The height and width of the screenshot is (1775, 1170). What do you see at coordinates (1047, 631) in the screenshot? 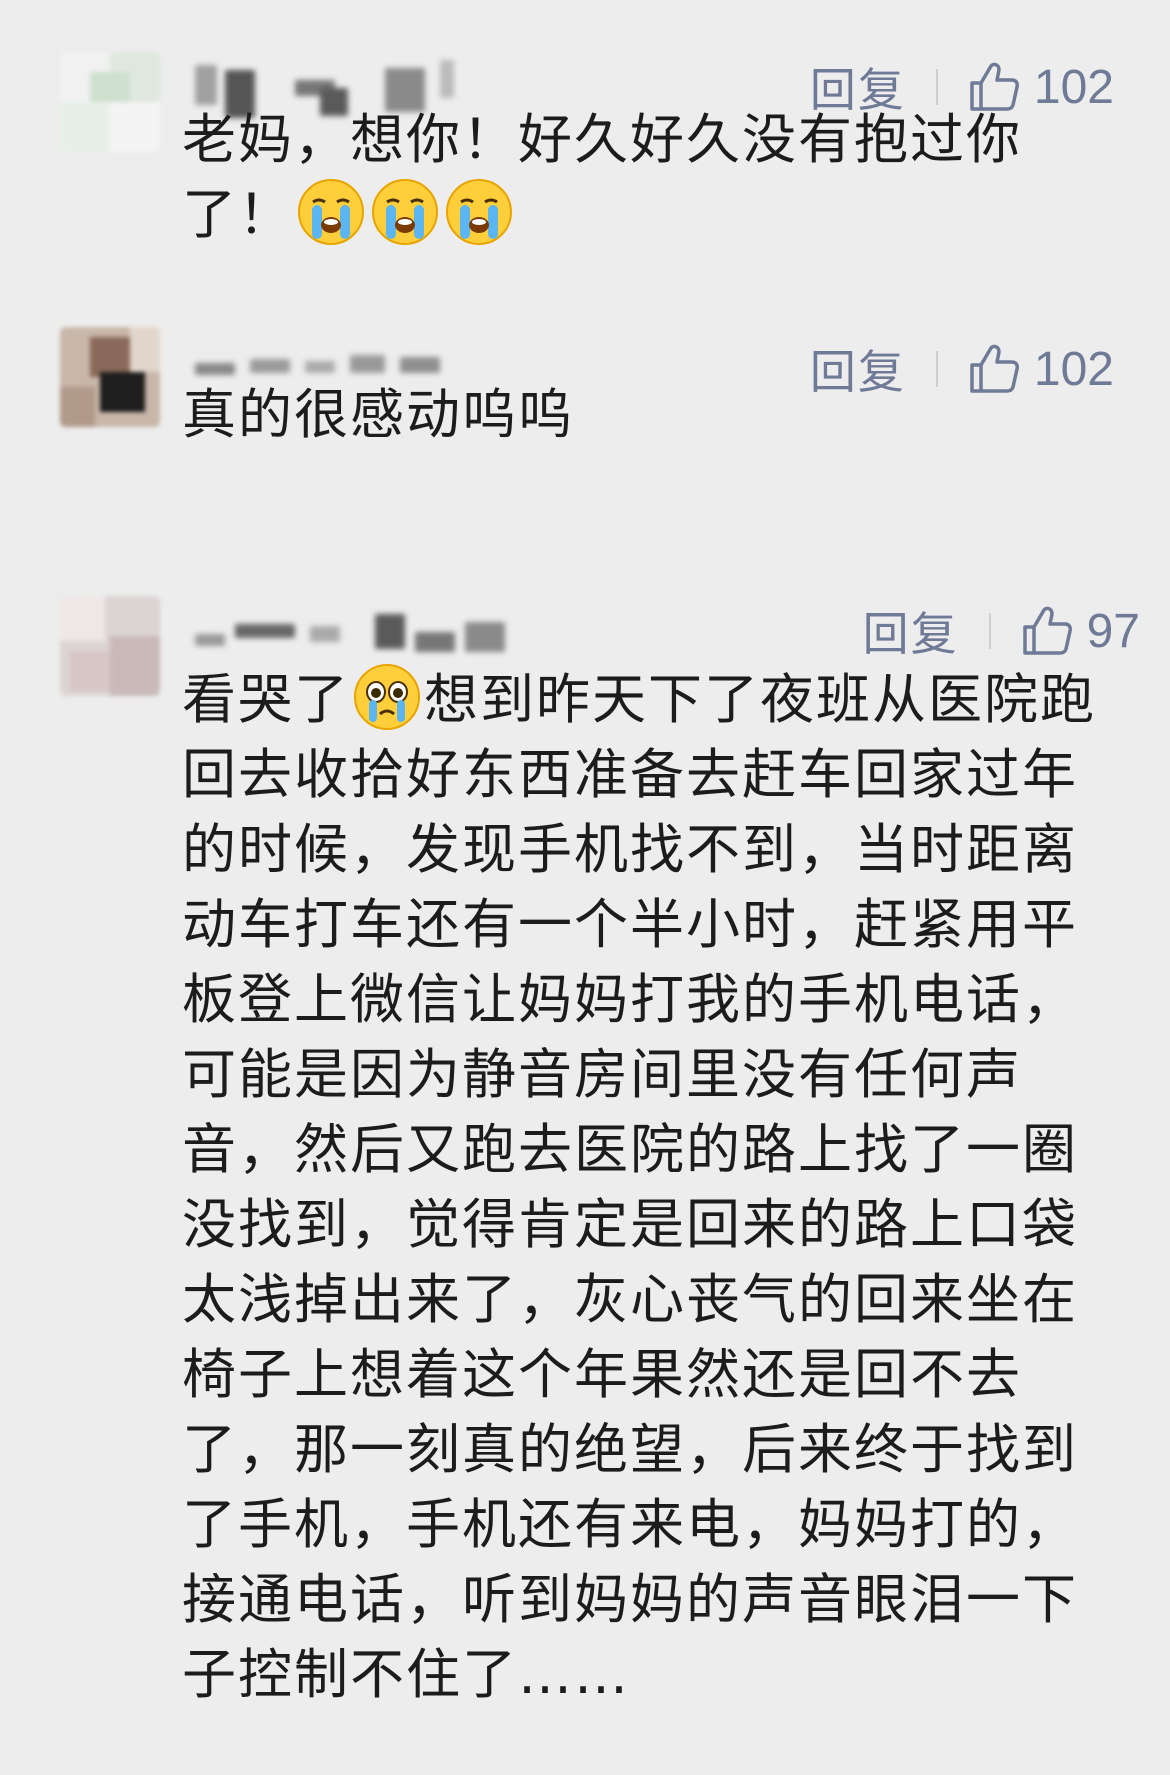
I see `thumbs-up-icon` at bounding box center [1047, 631].